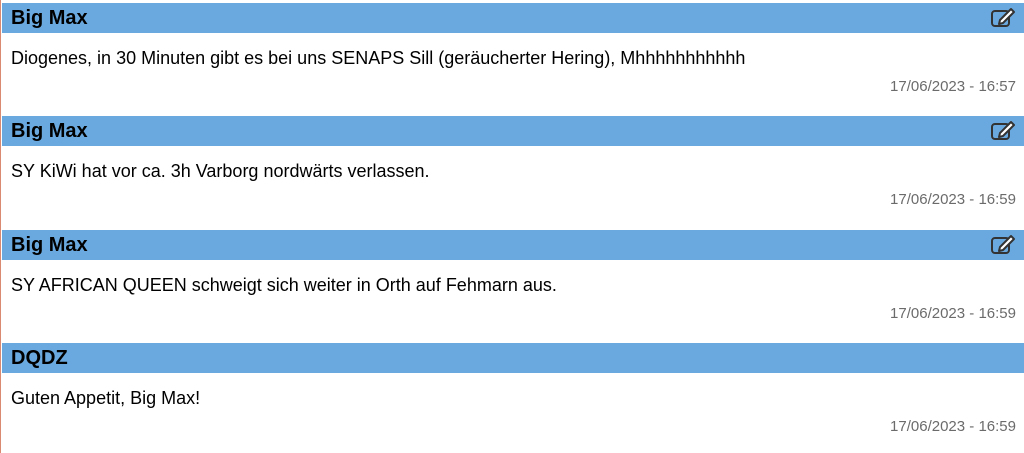 The image size is (1024, 453). I want to click on post-author: DQDZ, so click(39, 358).